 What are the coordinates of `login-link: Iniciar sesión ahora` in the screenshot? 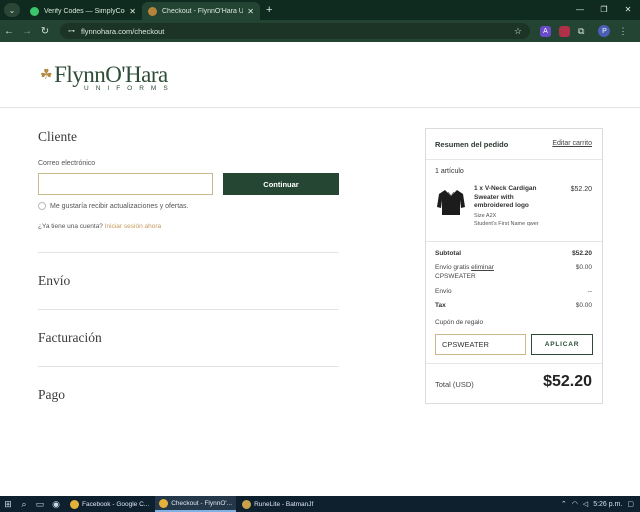 It's located at (133, 226).